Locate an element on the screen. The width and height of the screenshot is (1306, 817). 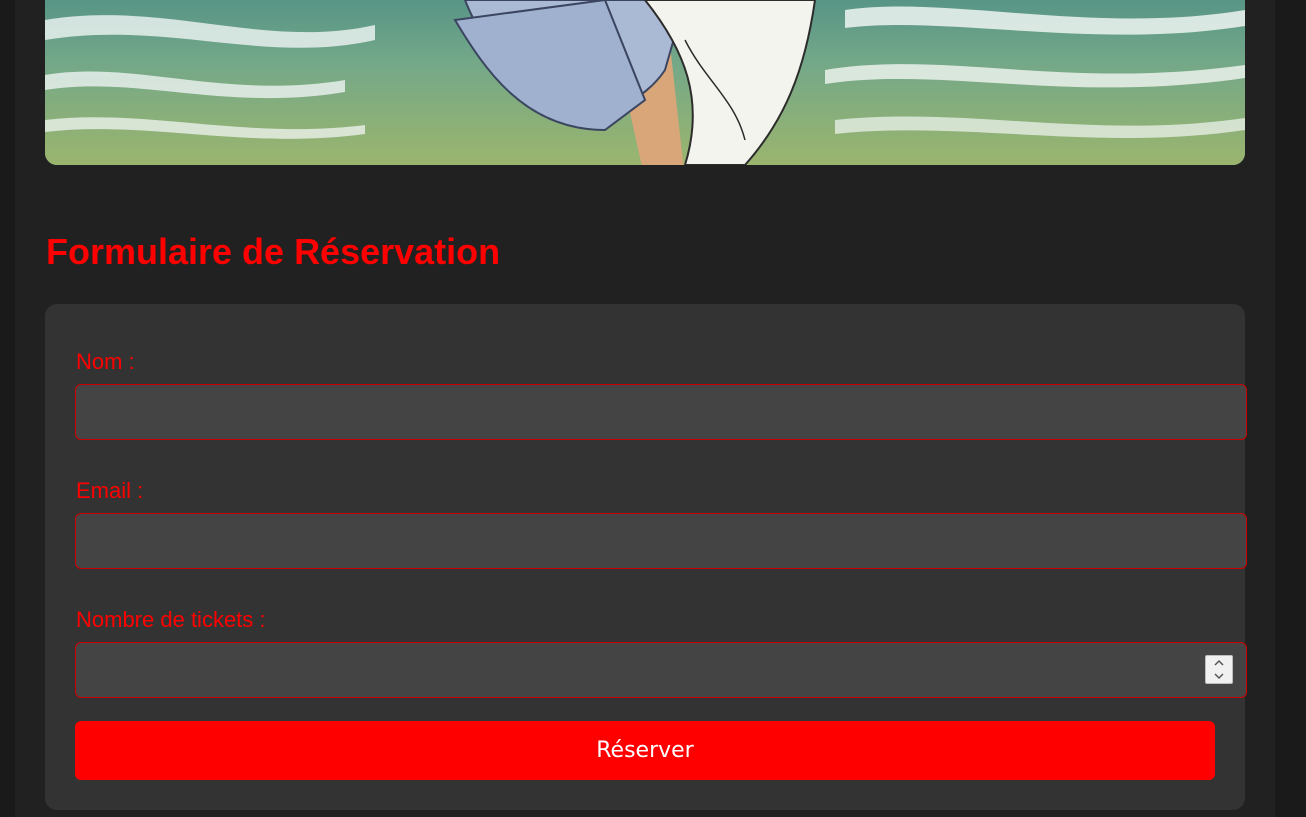
reserve-button: Réserver is located at coordinates (645, 750).